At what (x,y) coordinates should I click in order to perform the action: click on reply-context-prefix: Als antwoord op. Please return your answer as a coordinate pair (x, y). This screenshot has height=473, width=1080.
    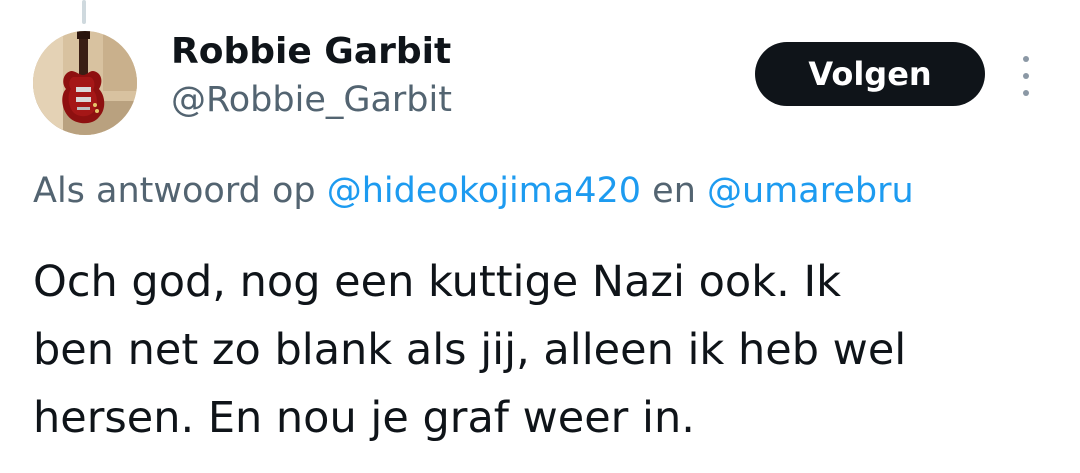
    Looking at the image, I should click on (180, 191).